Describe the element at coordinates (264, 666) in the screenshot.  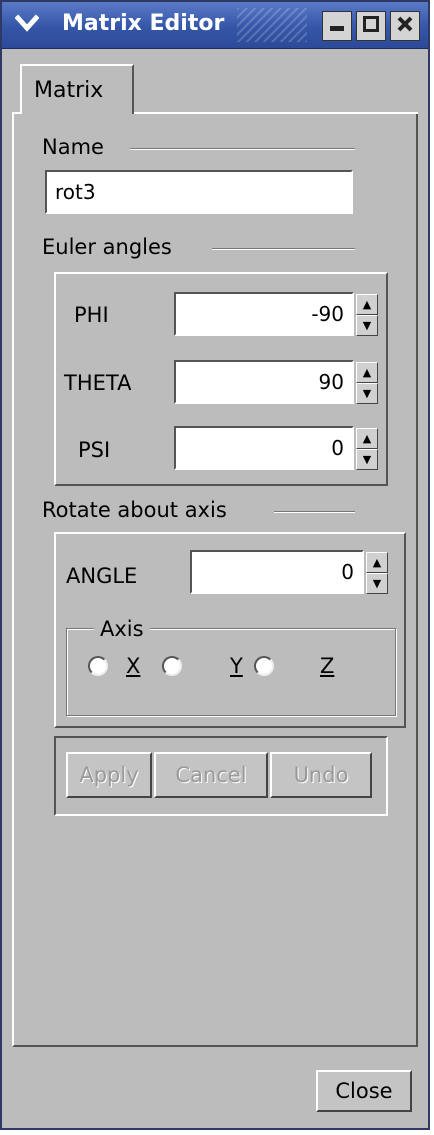
I see `radio-axis-z` at that location.